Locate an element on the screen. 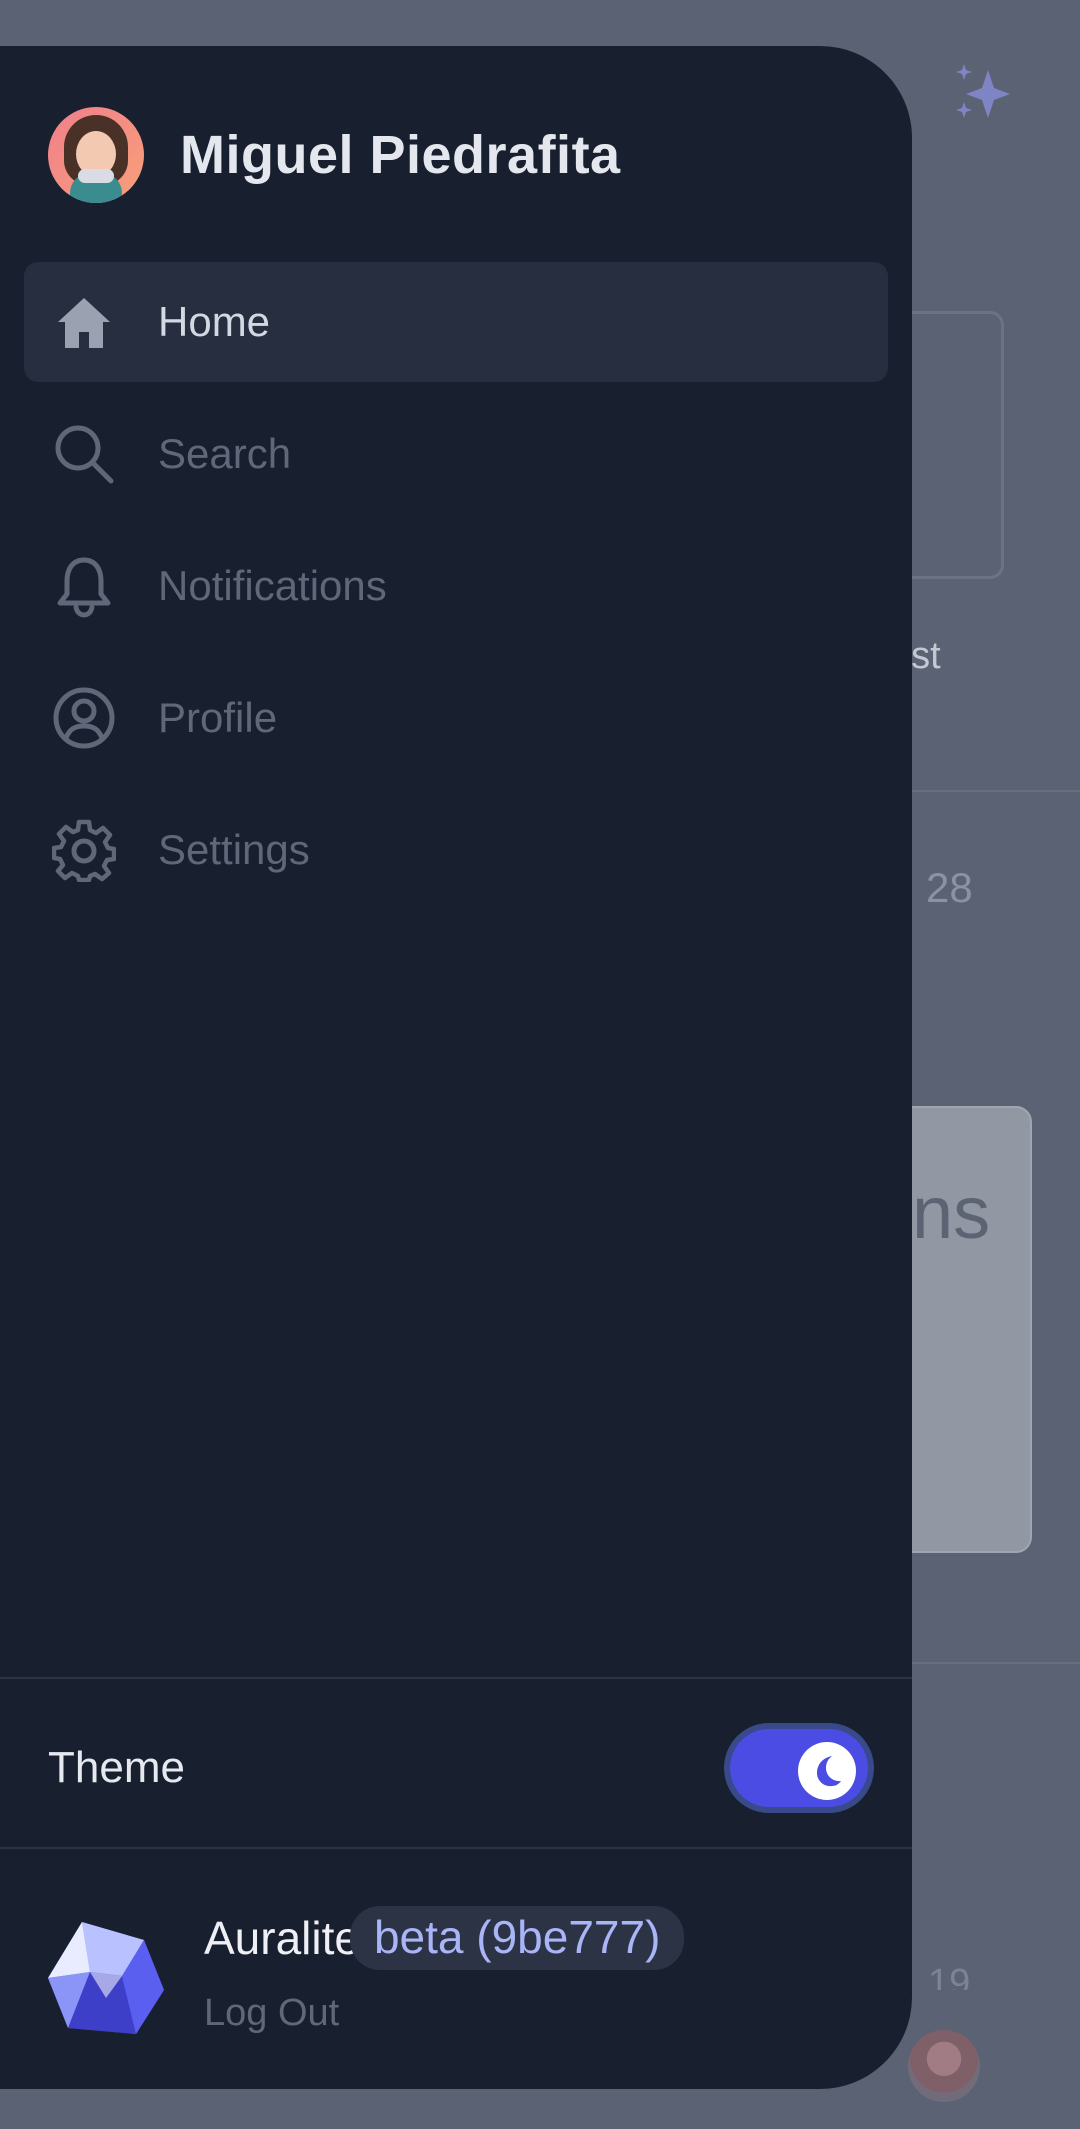 The image size is (1080, 2129). avatar is located at coordinates (96, 155).